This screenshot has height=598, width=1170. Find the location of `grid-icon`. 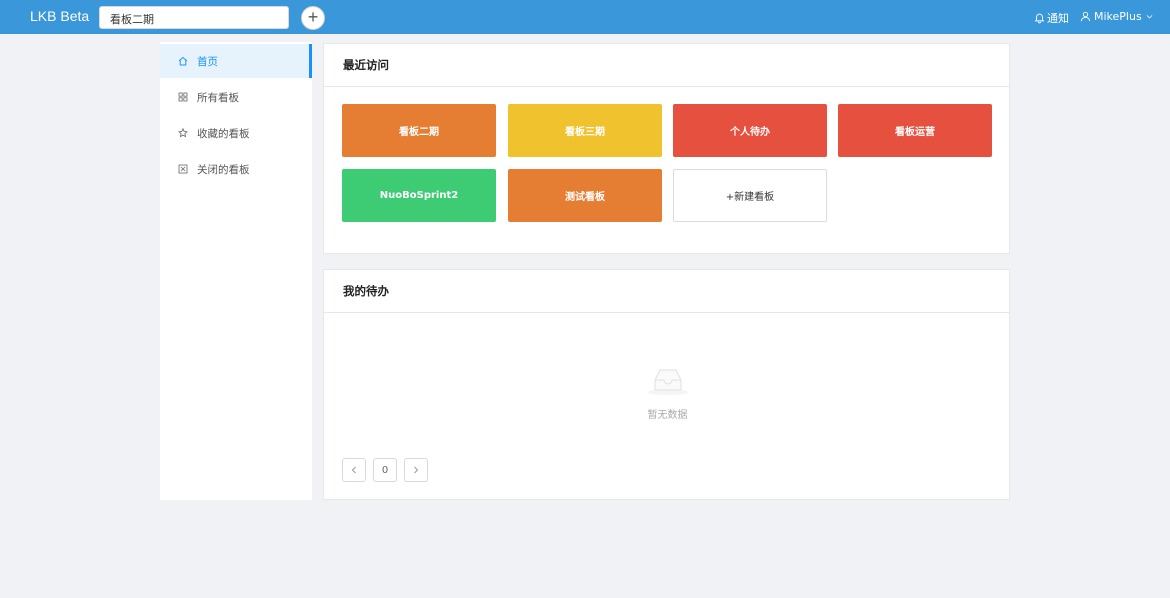

grid-icon is located at coordinates (183, 97).